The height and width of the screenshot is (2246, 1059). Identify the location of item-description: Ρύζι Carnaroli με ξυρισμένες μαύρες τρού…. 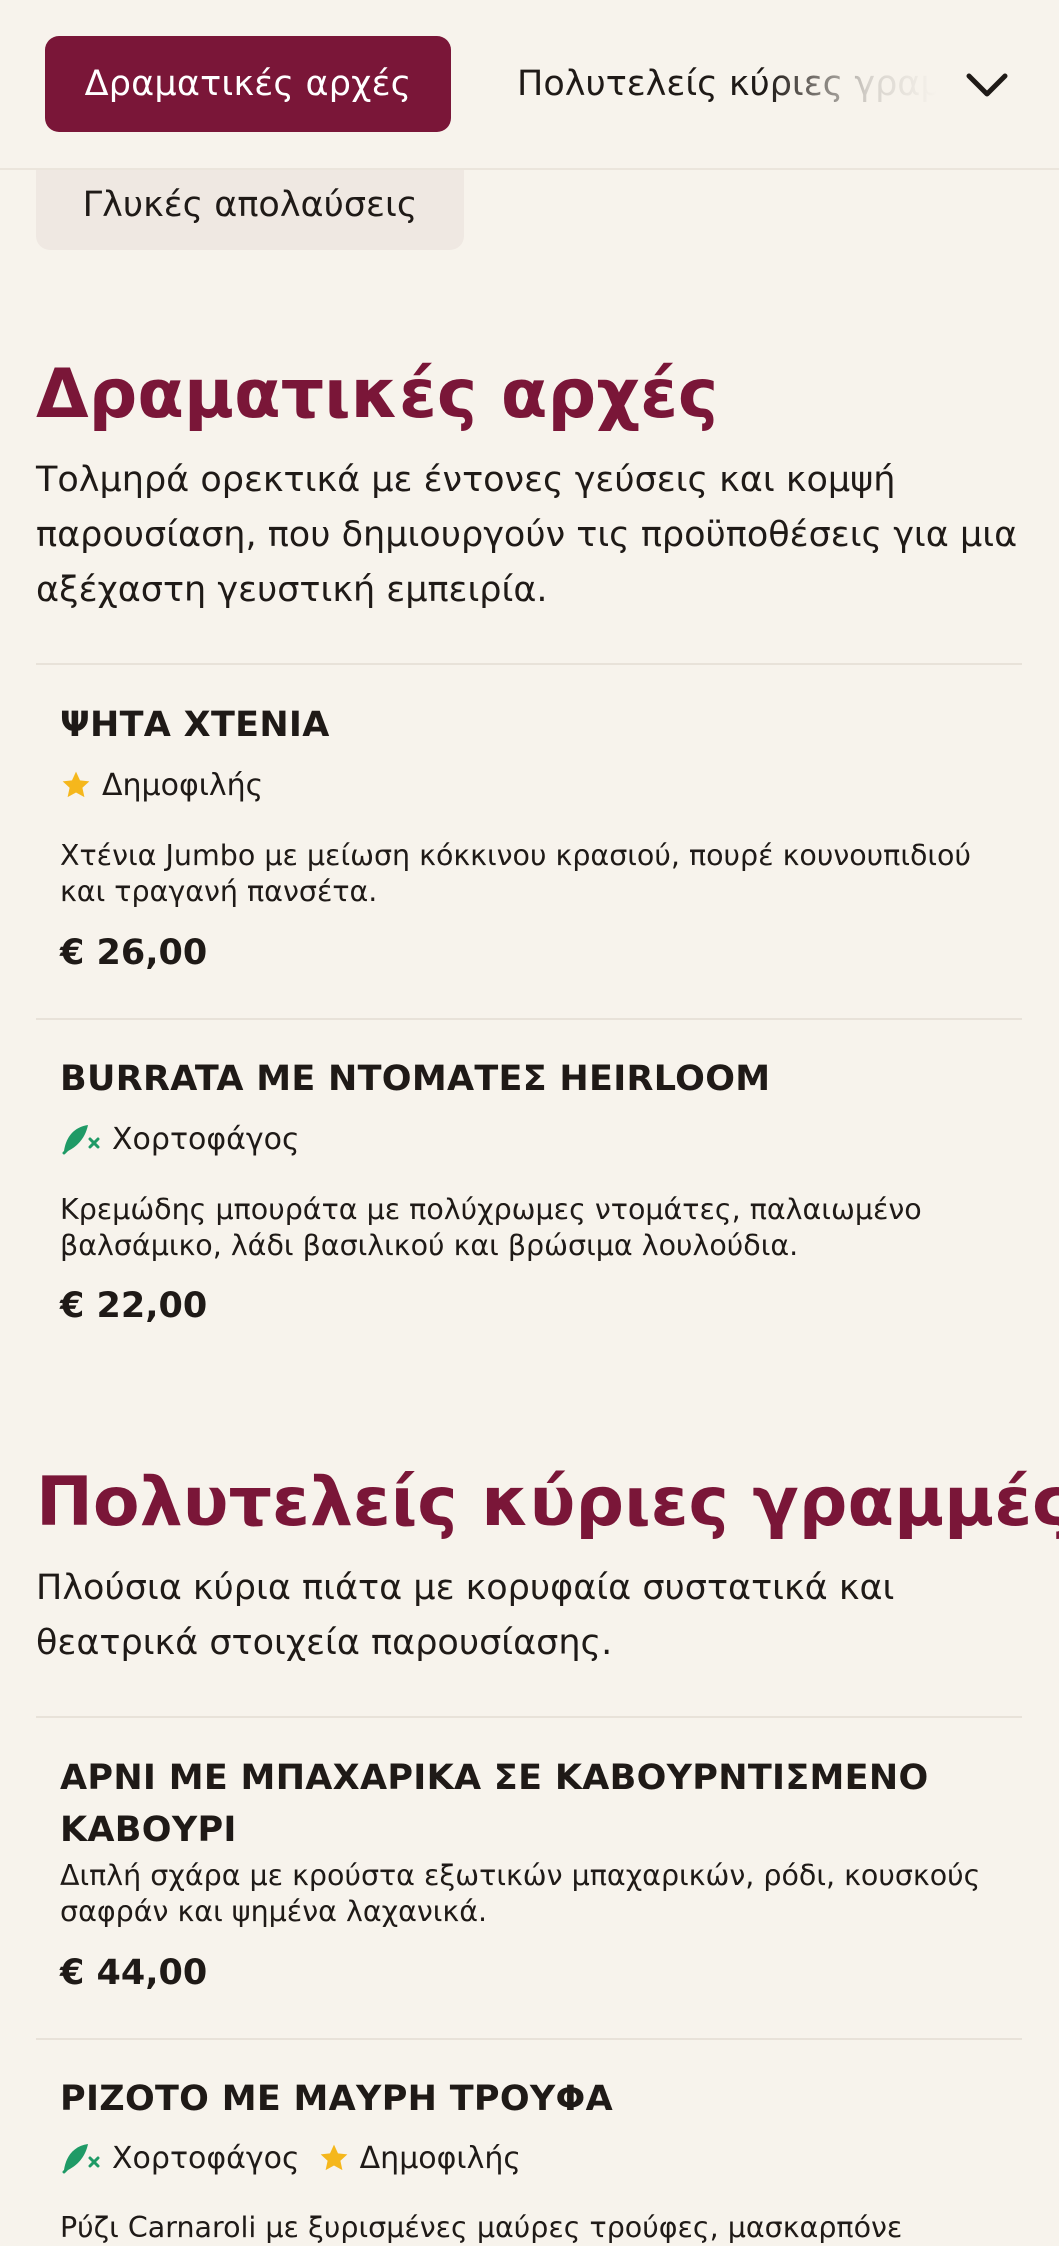
(481, 2227).